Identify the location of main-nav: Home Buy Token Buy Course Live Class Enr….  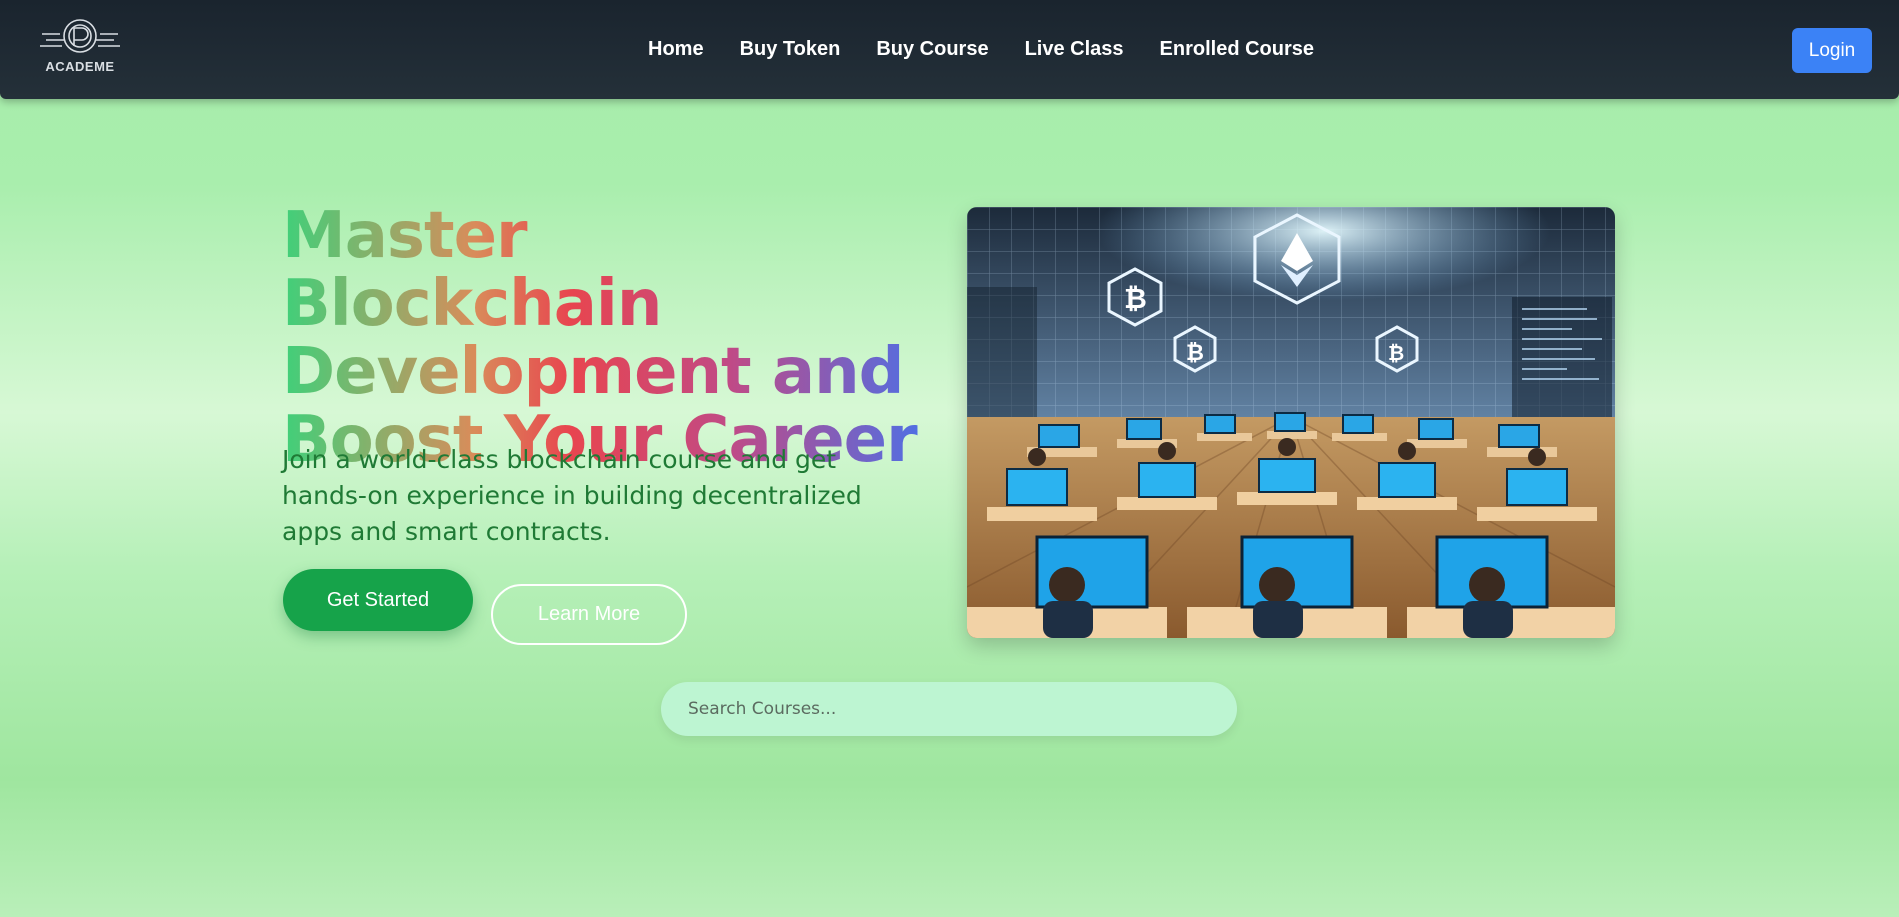
(999, 49).